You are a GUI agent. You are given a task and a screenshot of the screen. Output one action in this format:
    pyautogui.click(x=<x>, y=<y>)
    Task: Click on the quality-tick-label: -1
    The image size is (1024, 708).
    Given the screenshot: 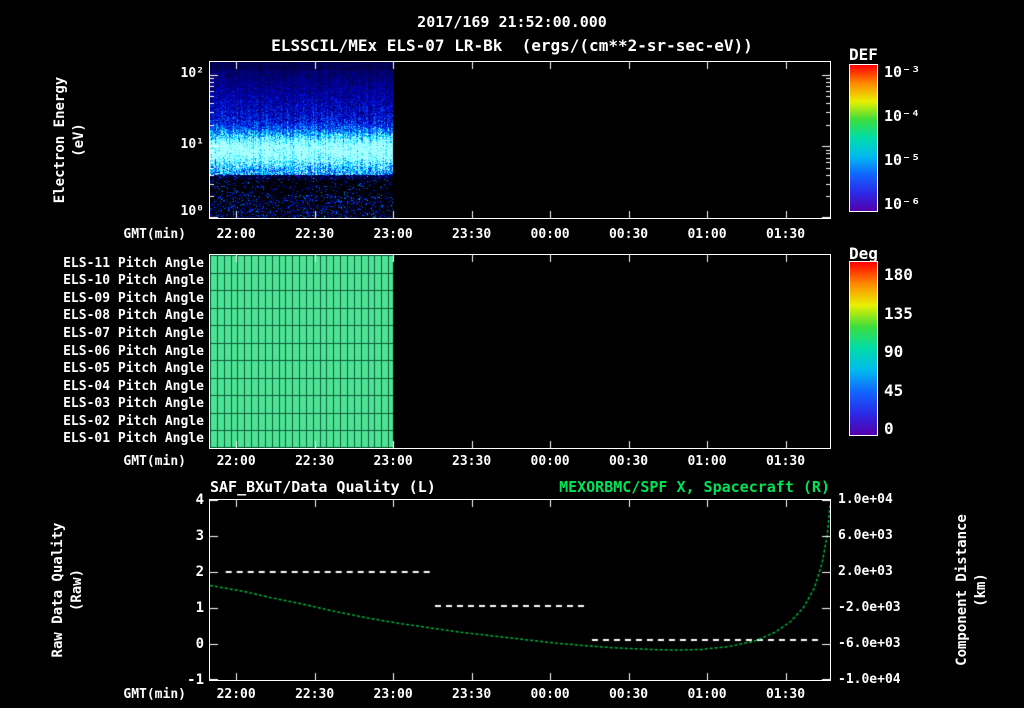 What is the action you would take?
    pyautogui.click(x=195, y=680)
    